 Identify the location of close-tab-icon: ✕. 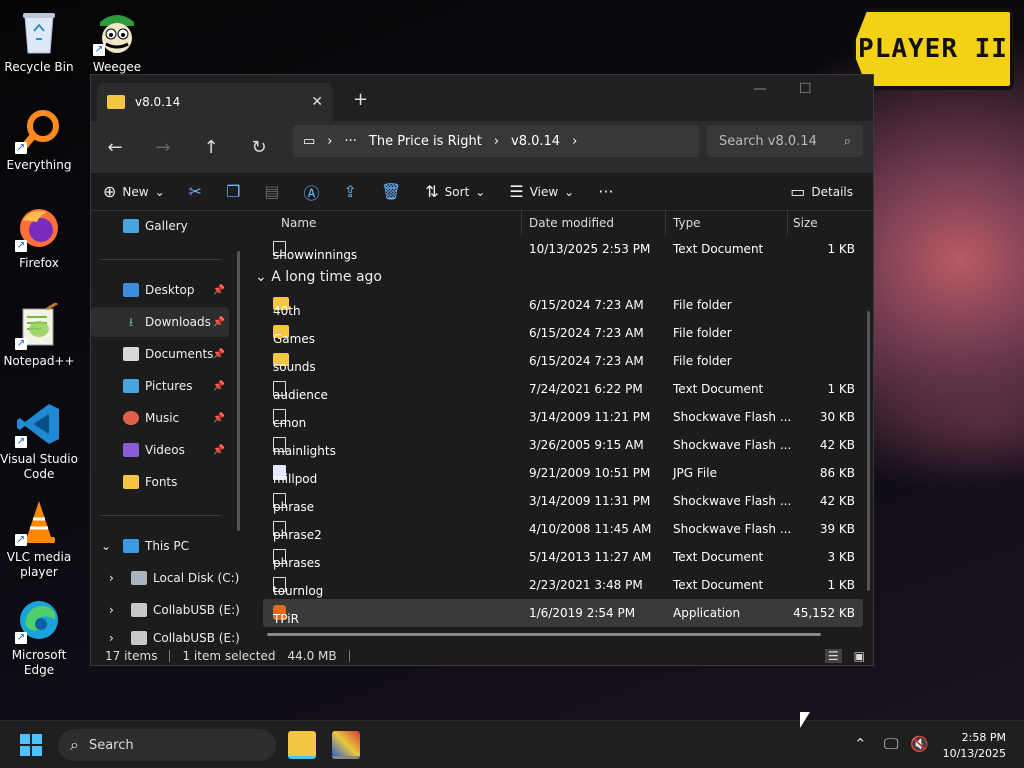
(317, 102).